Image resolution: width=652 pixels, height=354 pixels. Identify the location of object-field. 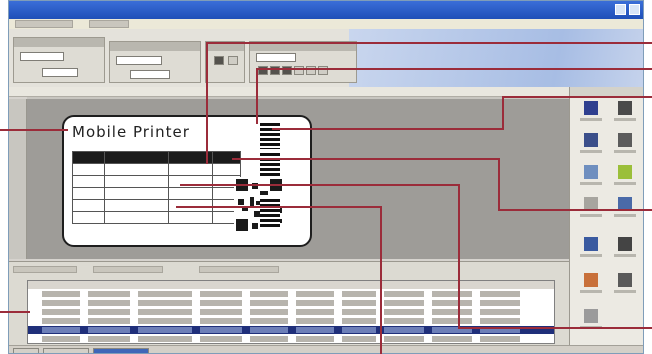
(139, 60).